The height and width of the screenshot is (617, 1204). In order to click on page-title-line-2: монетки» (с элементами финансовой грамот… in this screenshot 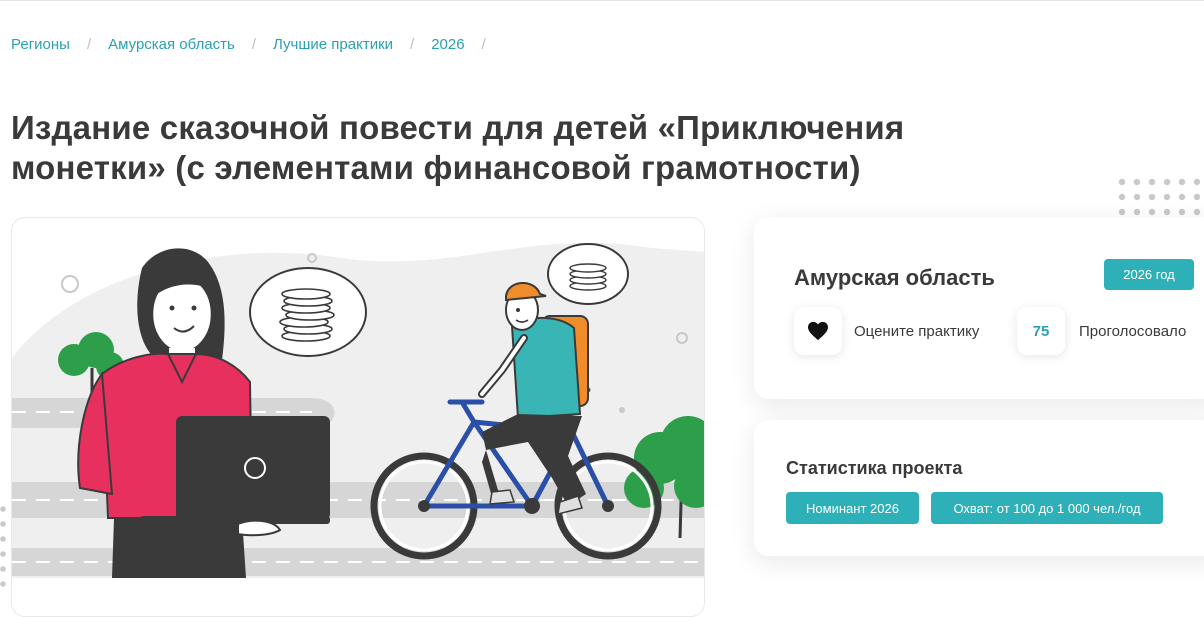, I will do `click(436, 167)`.